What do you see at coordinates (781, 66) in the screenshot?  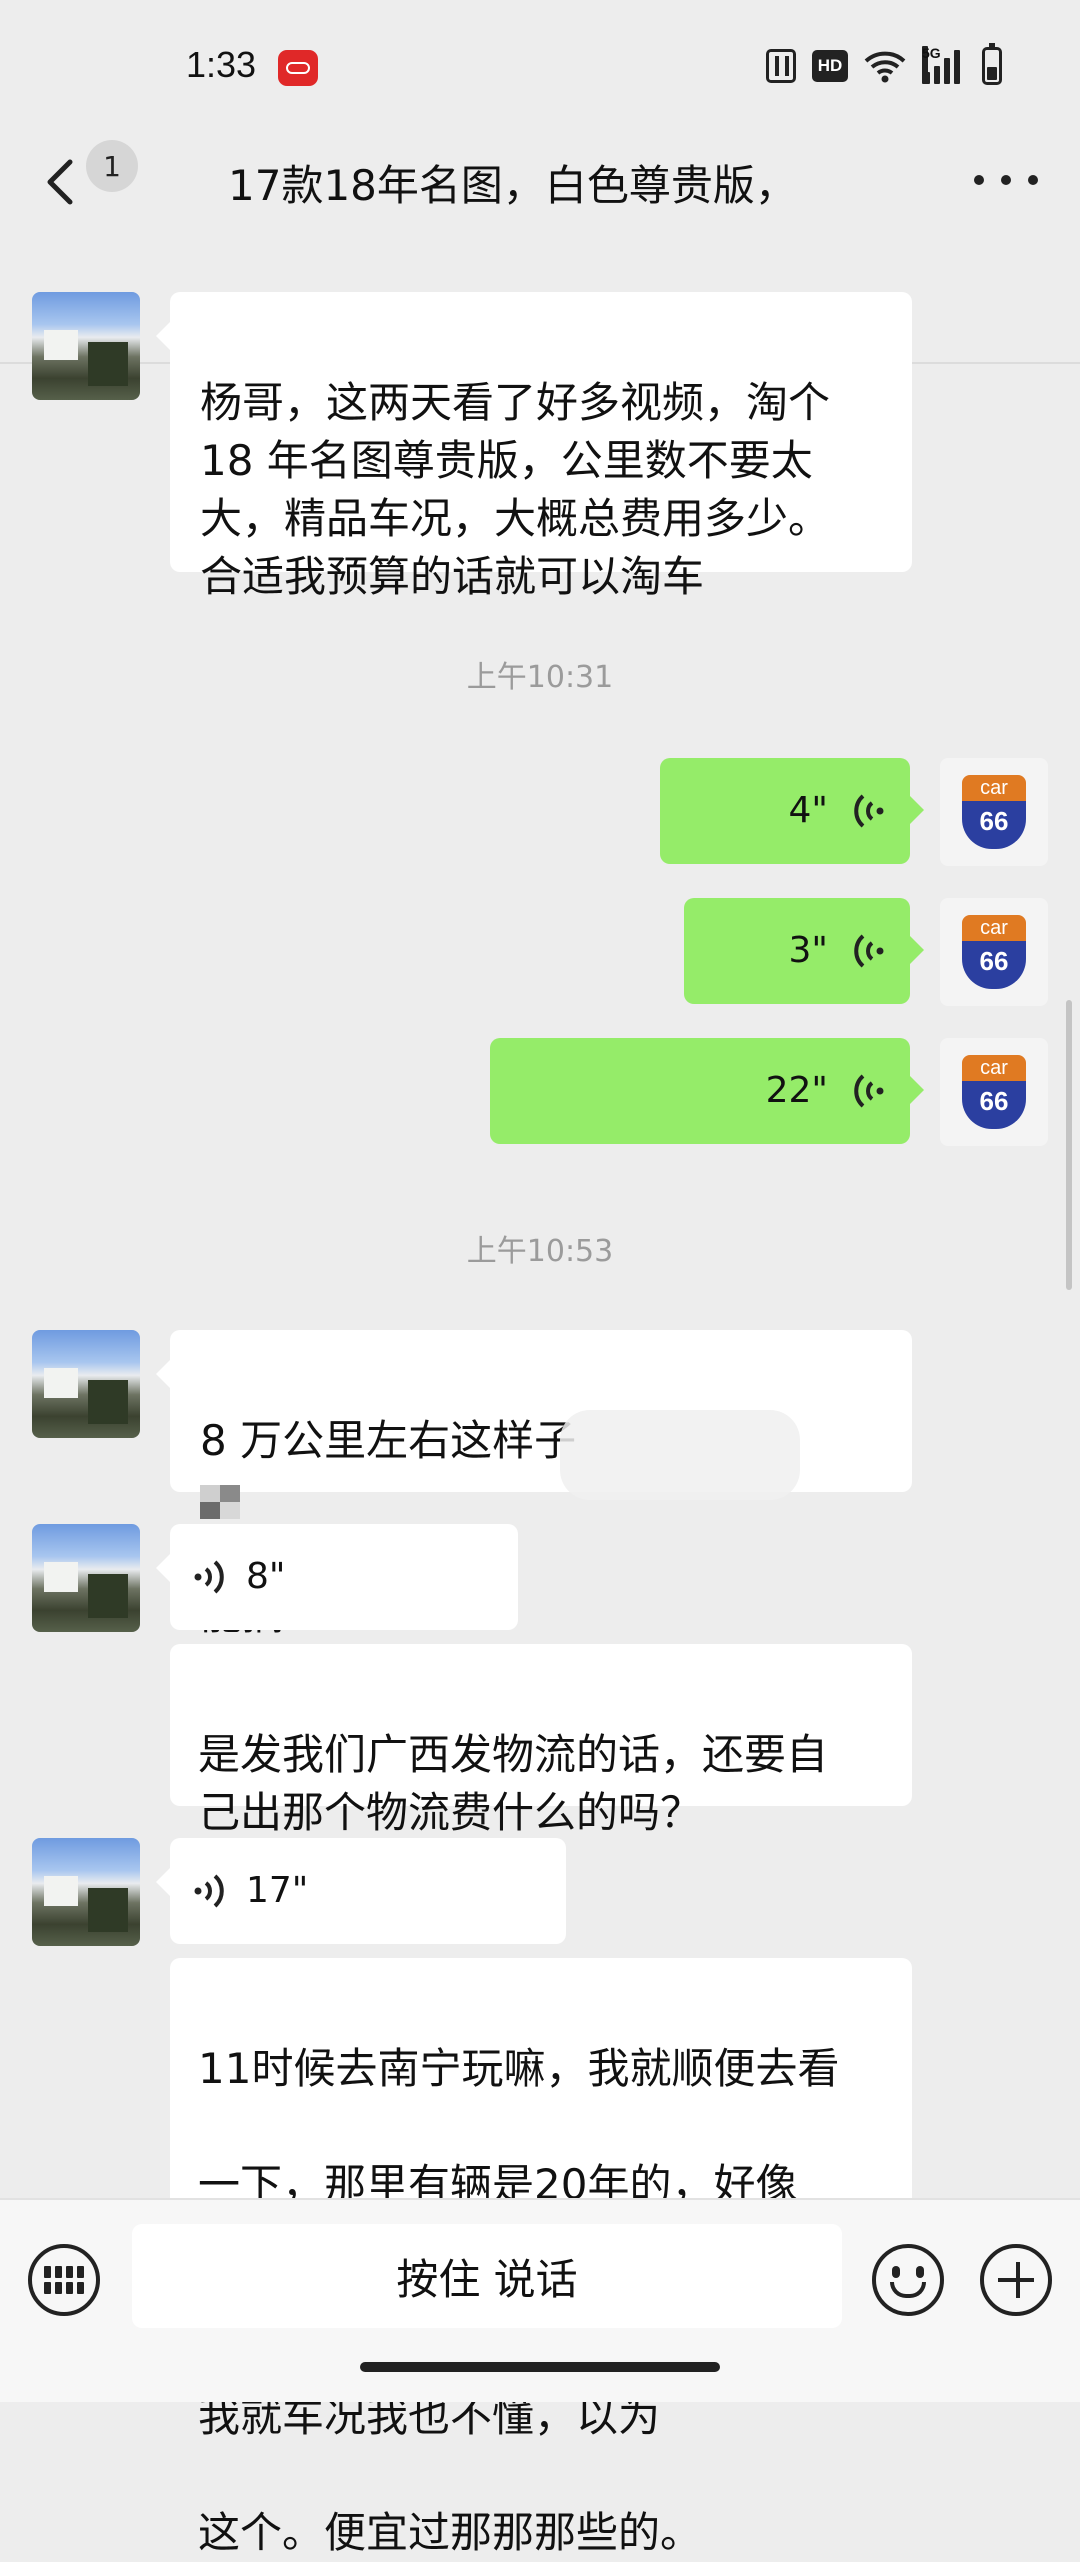 I see `nfc-icon` at bounding box center [781, 66].